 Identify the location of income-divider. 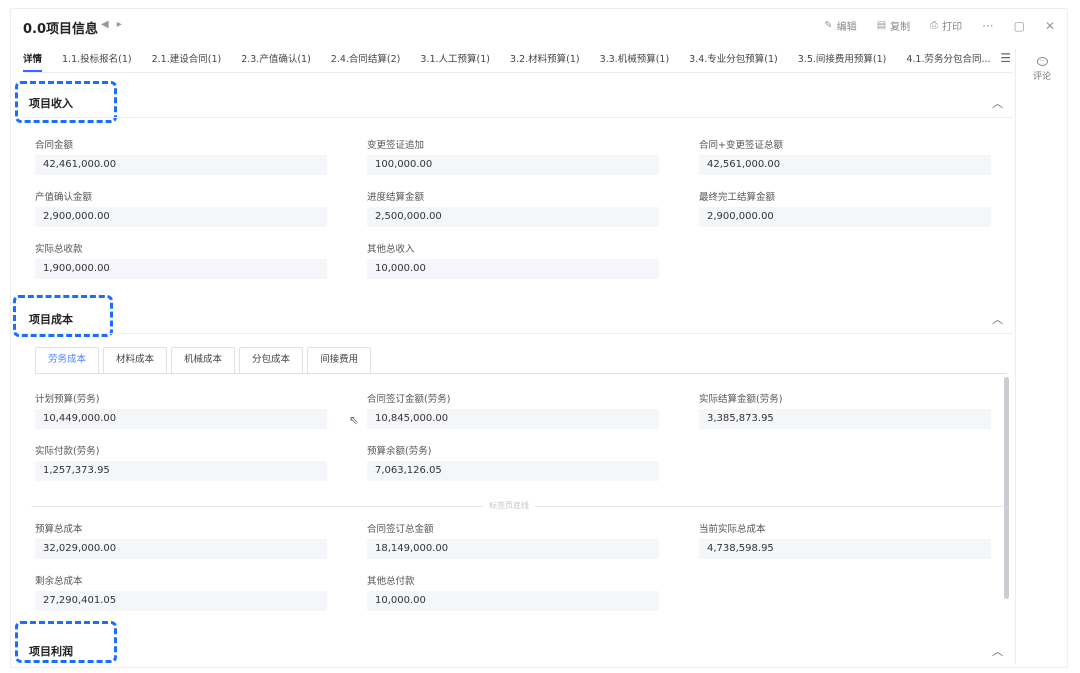
(518, 117).